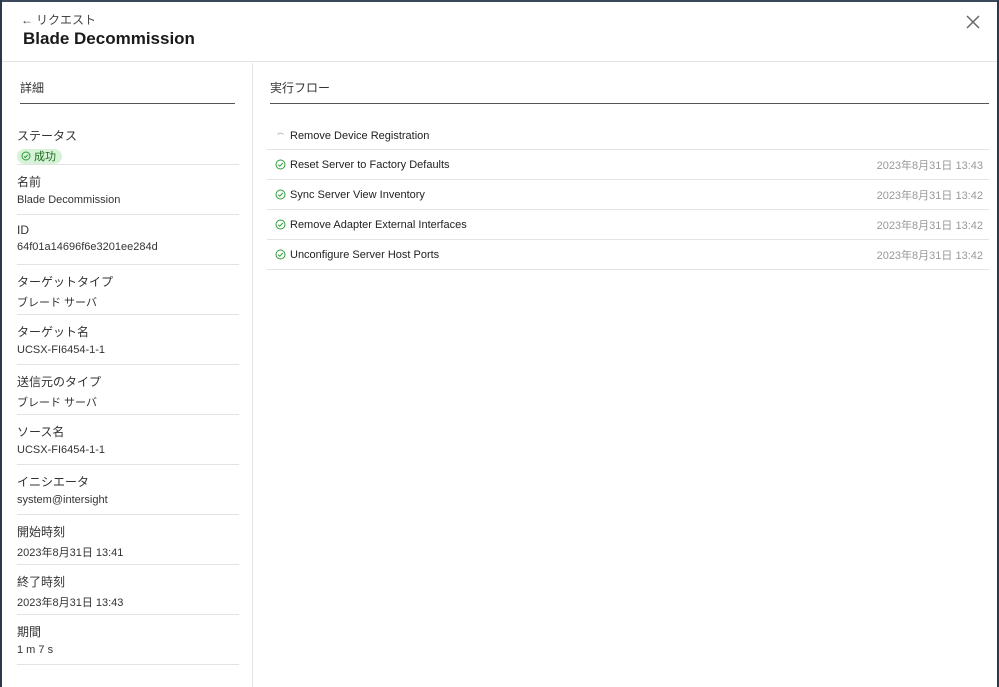  Describe the element at coordinates (29, 632) in the screenshot. I see `field-label: 期間` at that location.